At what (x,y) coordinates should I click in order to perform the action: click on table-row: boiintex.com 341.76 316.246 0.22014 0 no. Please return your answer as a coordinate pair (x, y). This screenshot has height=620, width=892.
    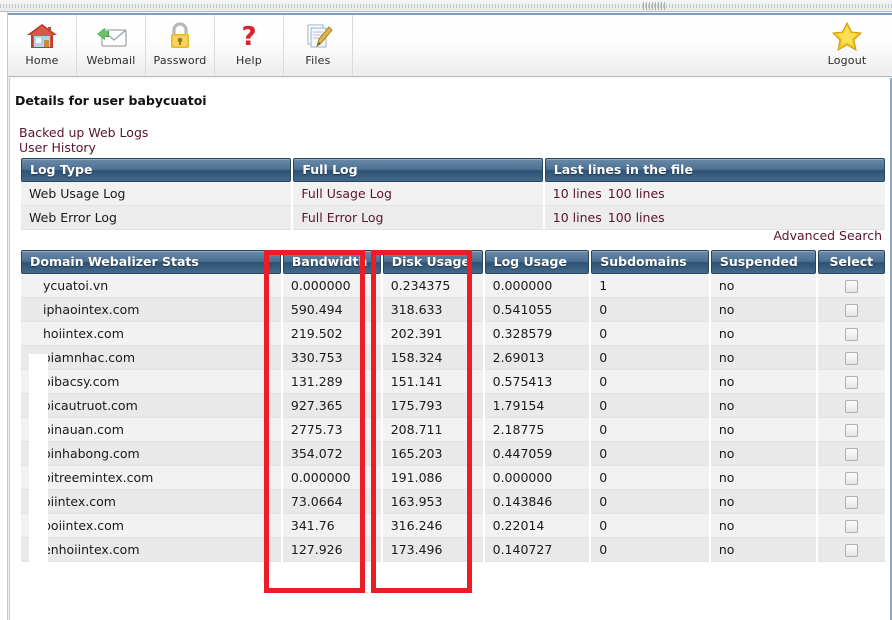
    Looking at the image, I should click on (453, 526).